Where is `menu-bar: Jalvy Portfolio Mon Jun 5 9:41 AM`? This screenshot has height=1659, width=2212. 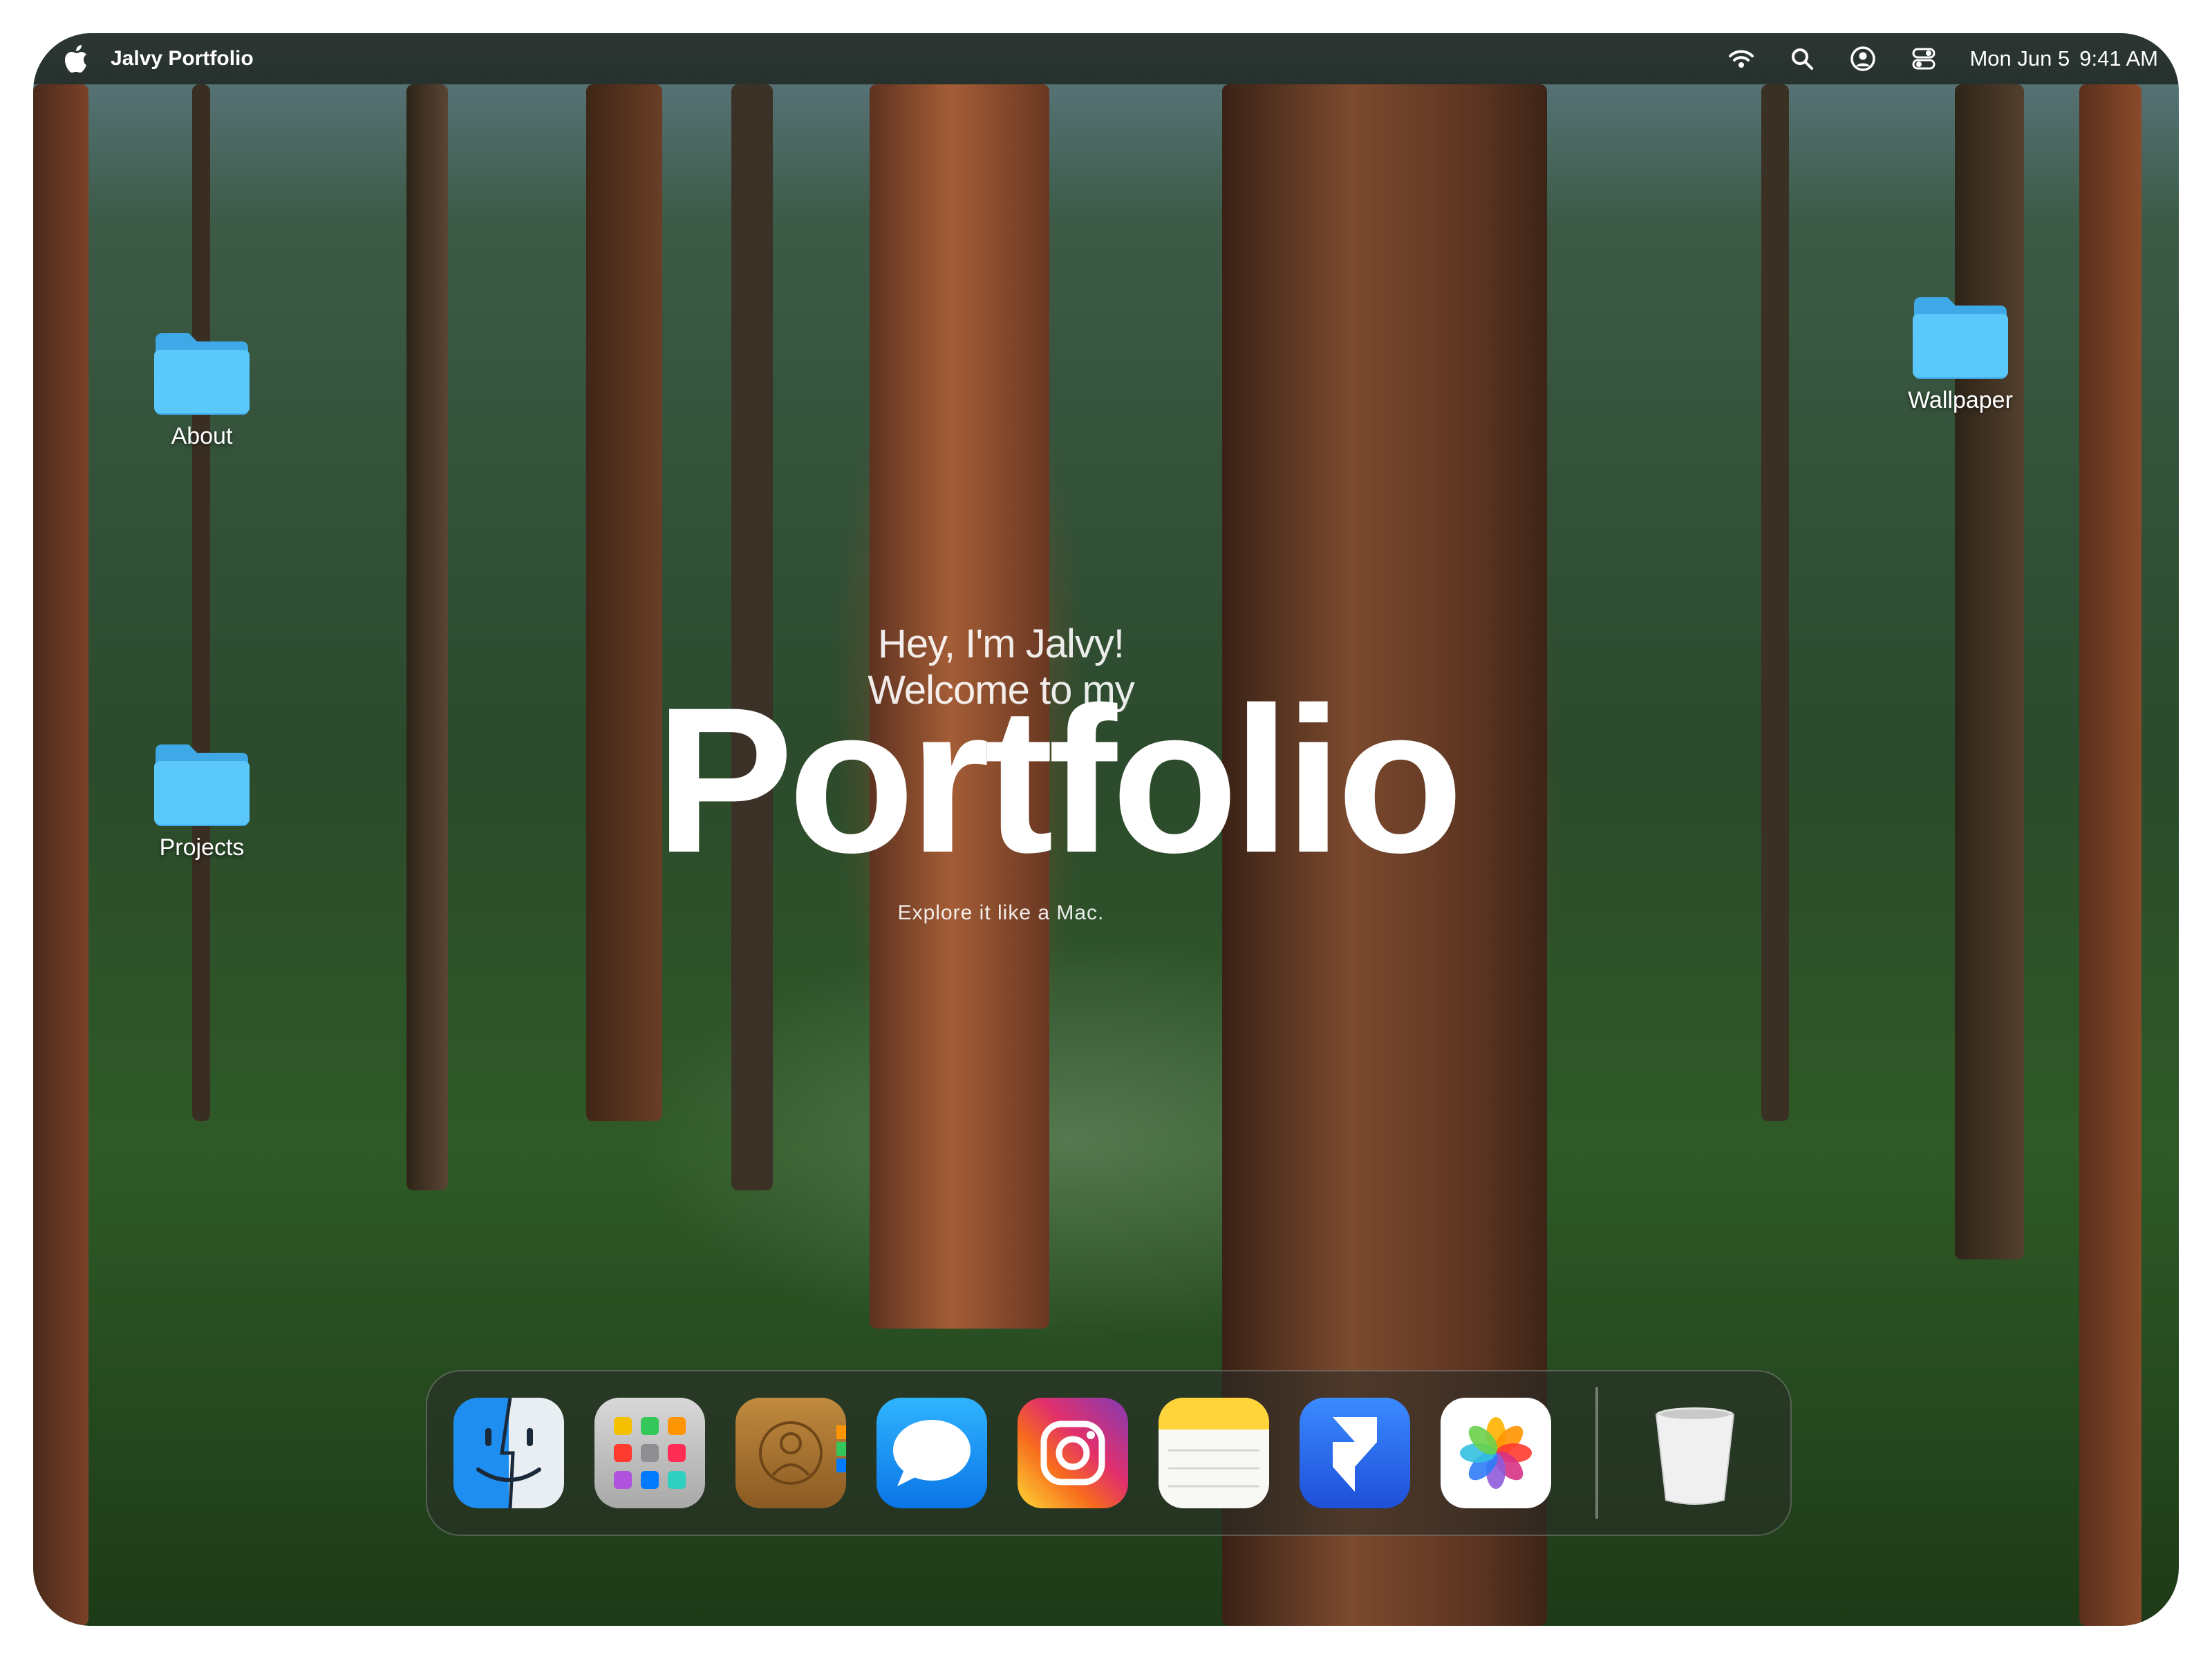
menu-bar: Jalvy Portfolio Mon Jun 5 9:41 AM is located at coordinates (1106, 59).